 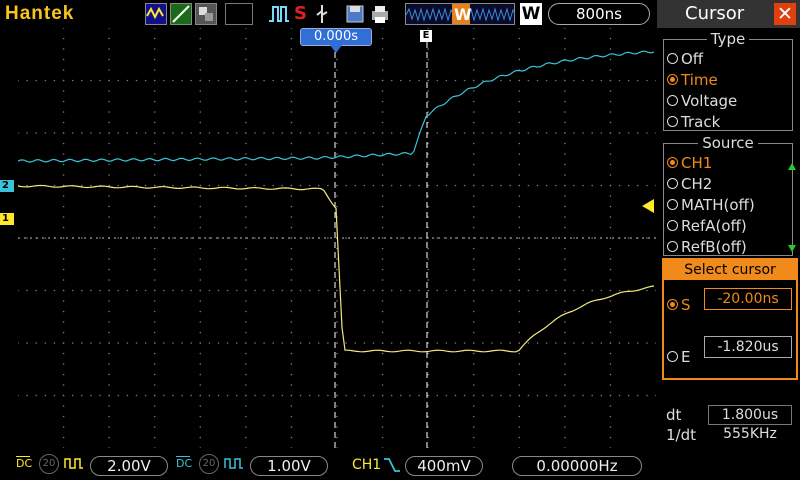 I want to click on type-option-time: Time, so click(x=692, y=80).